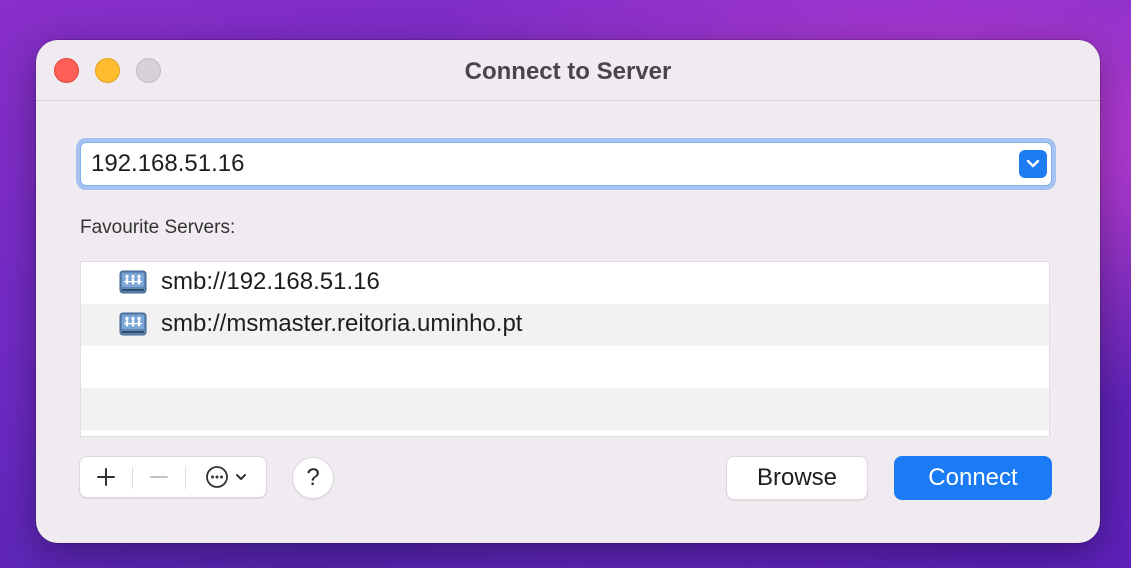 This screenshot has width=1131, height=568. I want to click on plus-icon, so click(106, 477).